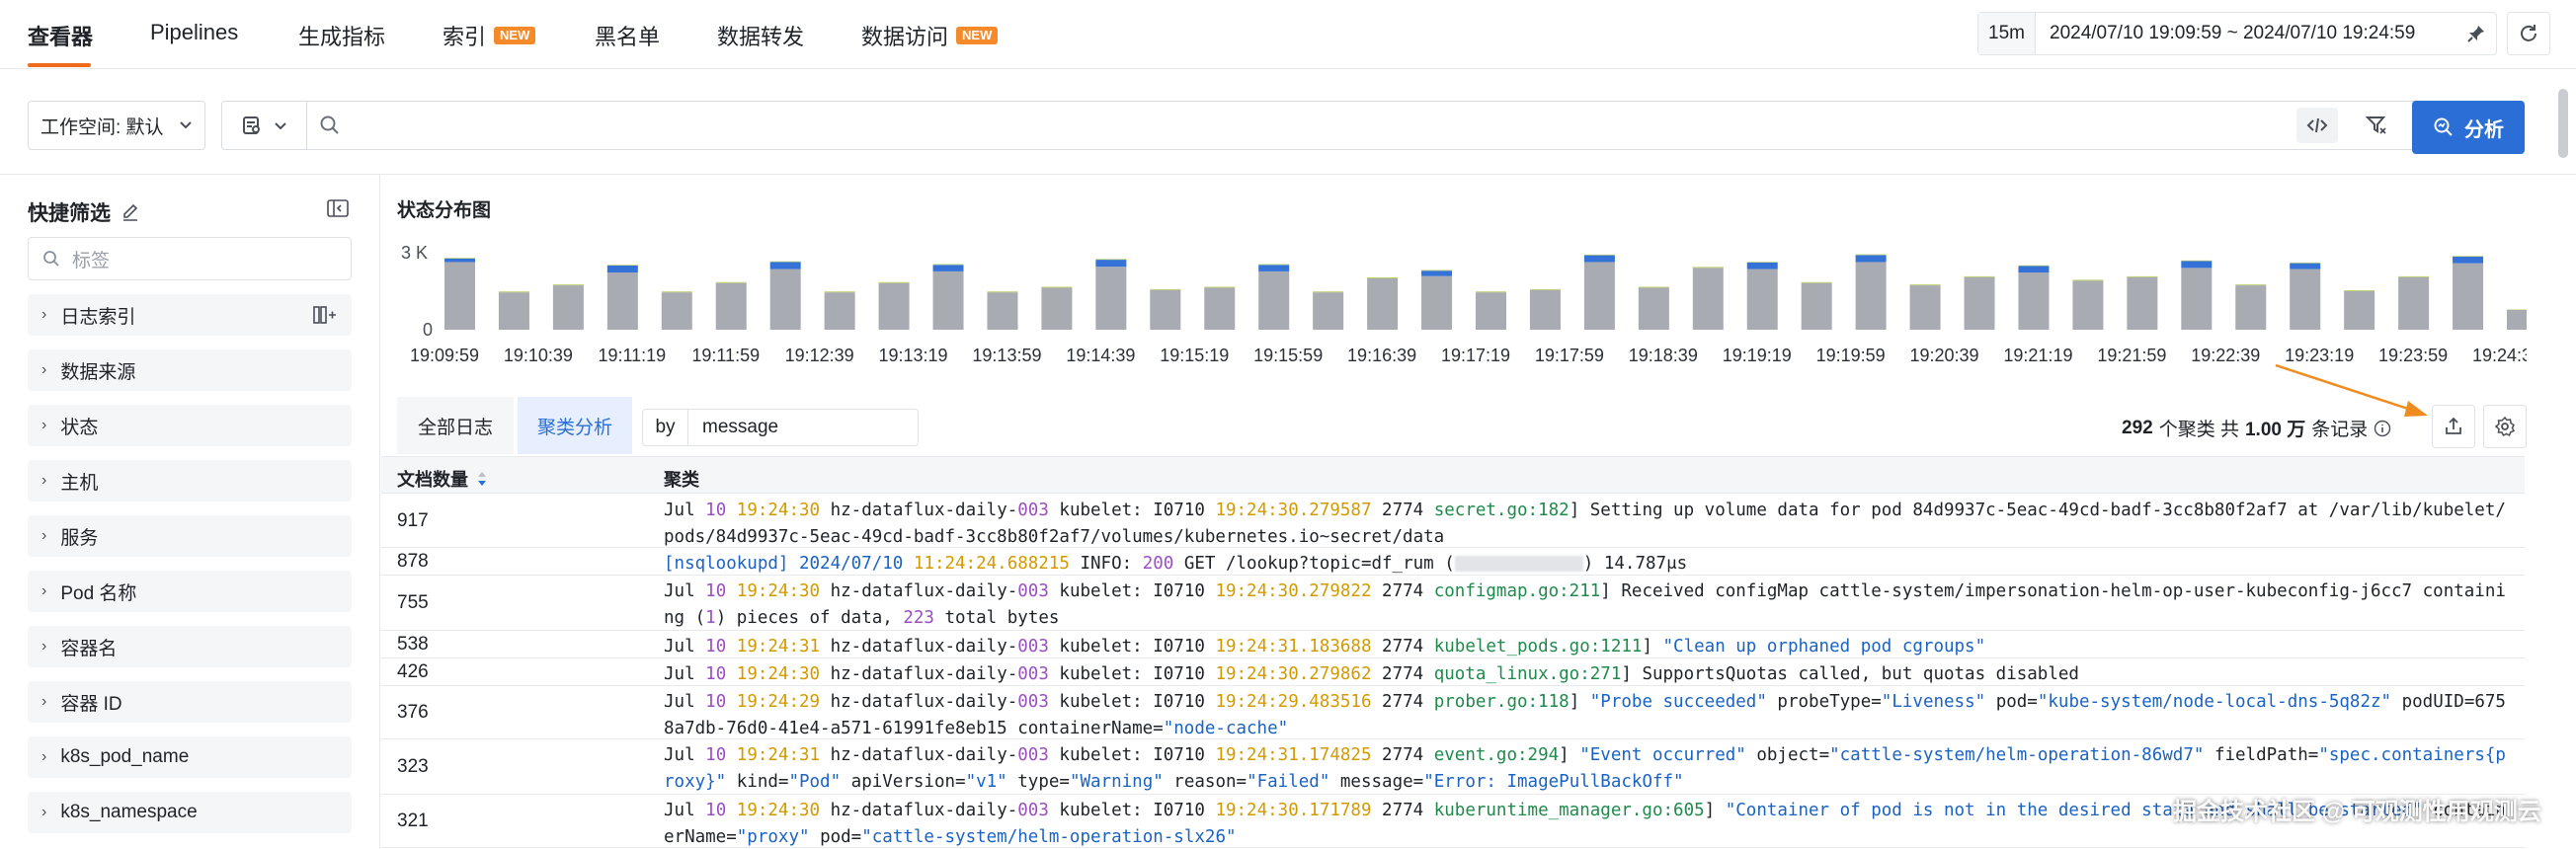  What do you see at coordinates (190, 646) in the screenshot?
I see `sidebar-item-container-name: › 容器名` at bounding box center [190, 646].